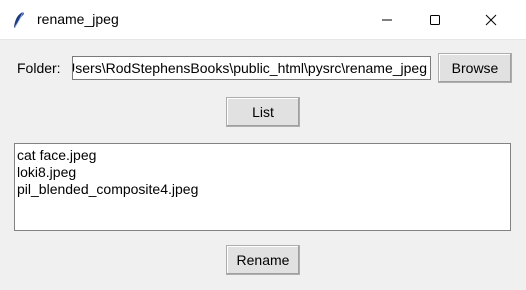 The height and width of the screenshot is (290, 526). I want to click on close-button, so click(491, 20).